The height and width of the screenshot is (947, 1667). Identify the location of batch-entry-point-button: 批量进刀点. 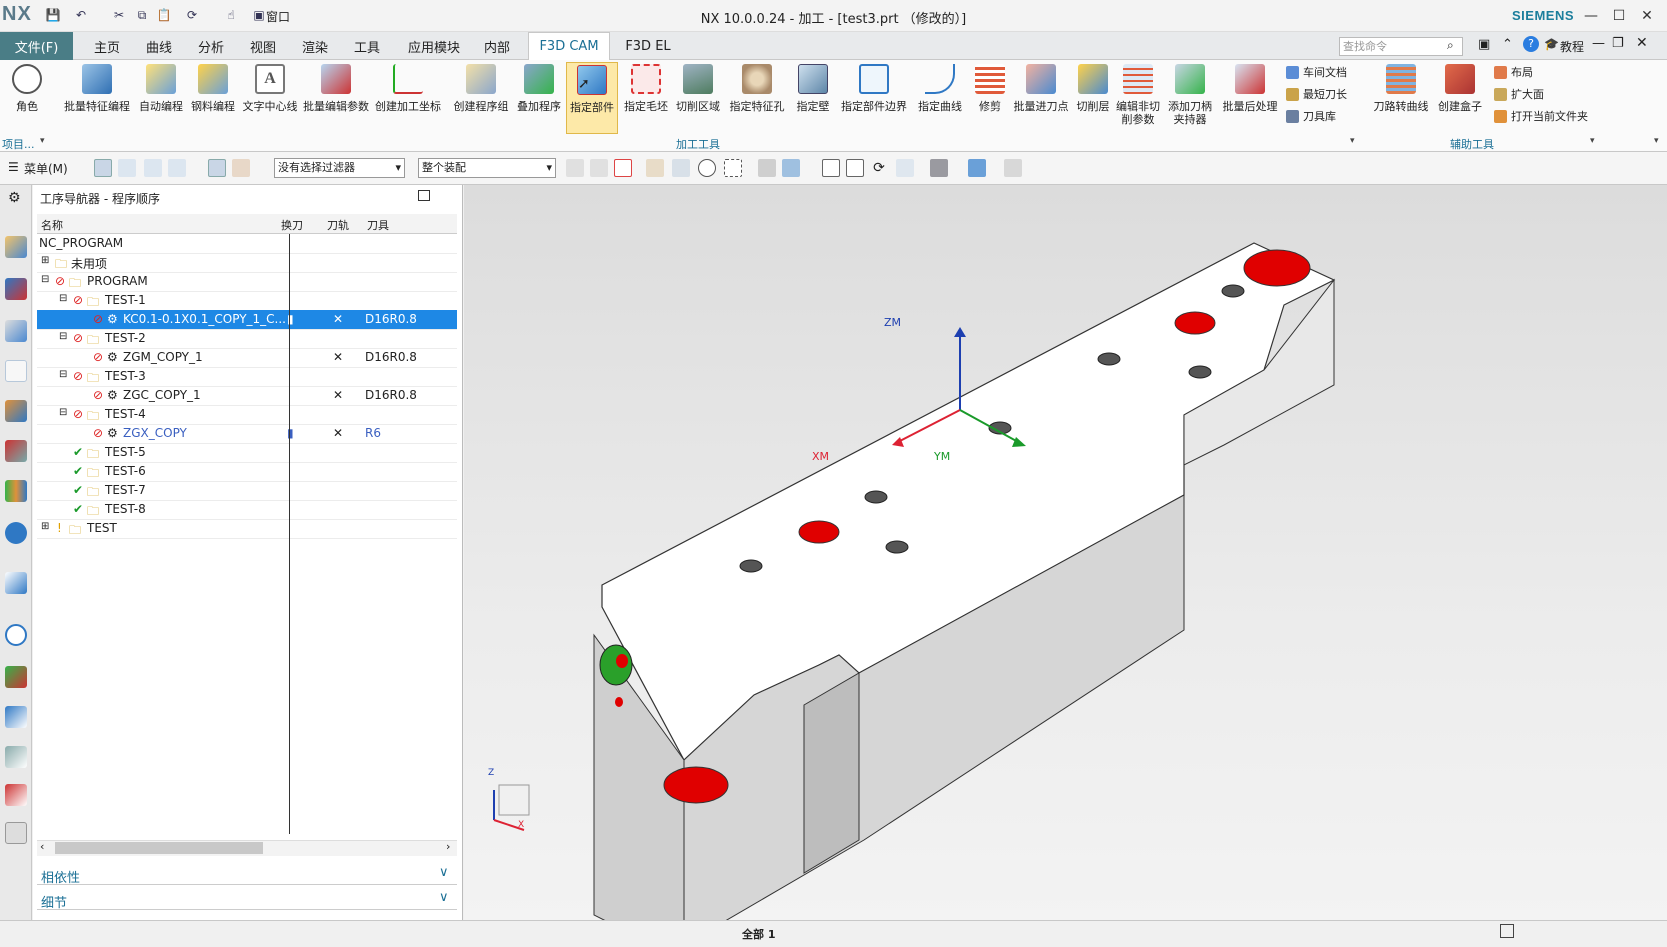
(1041, 98).